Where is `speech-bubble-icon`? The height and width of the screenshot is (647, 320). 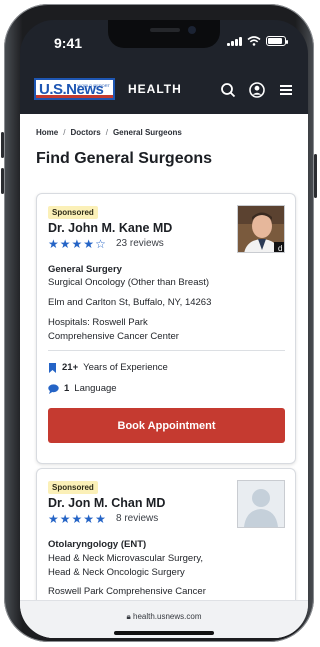
speech-bubble-icon is located at coordinates (53, 388).